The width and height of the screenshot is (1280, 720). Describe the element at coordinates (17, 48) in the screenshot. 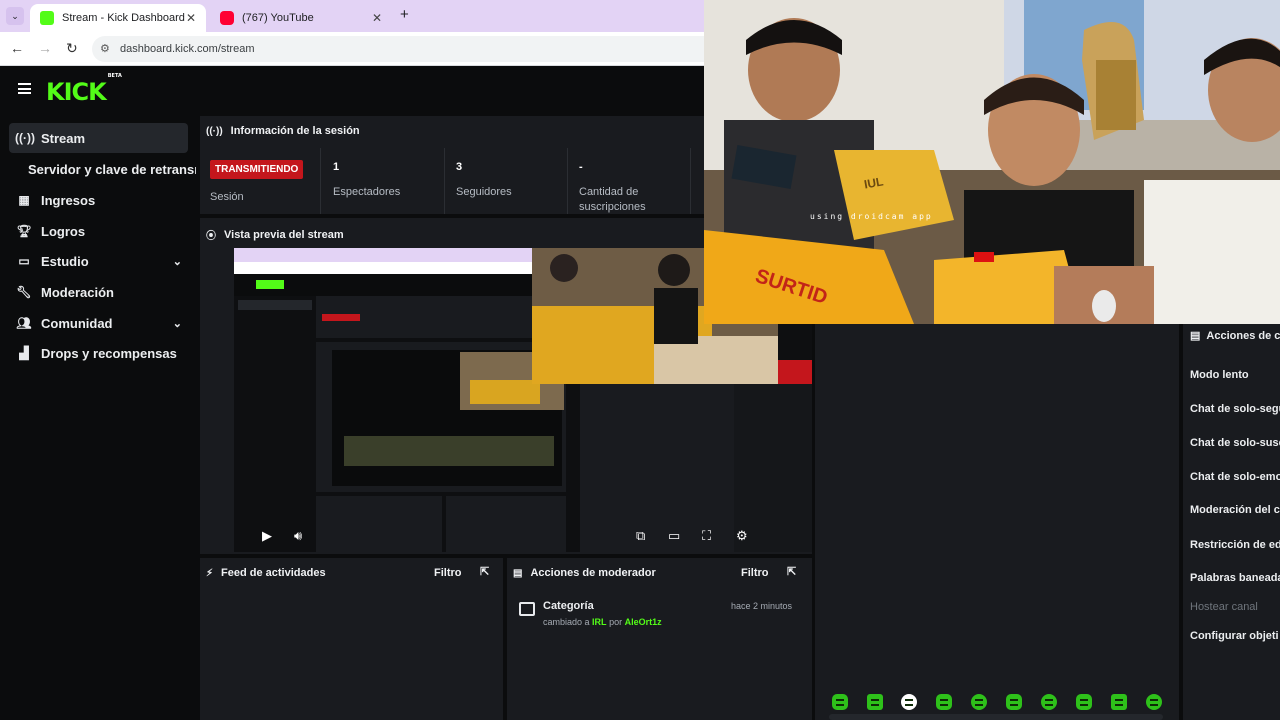

I see `back-icon: ←` at that location.